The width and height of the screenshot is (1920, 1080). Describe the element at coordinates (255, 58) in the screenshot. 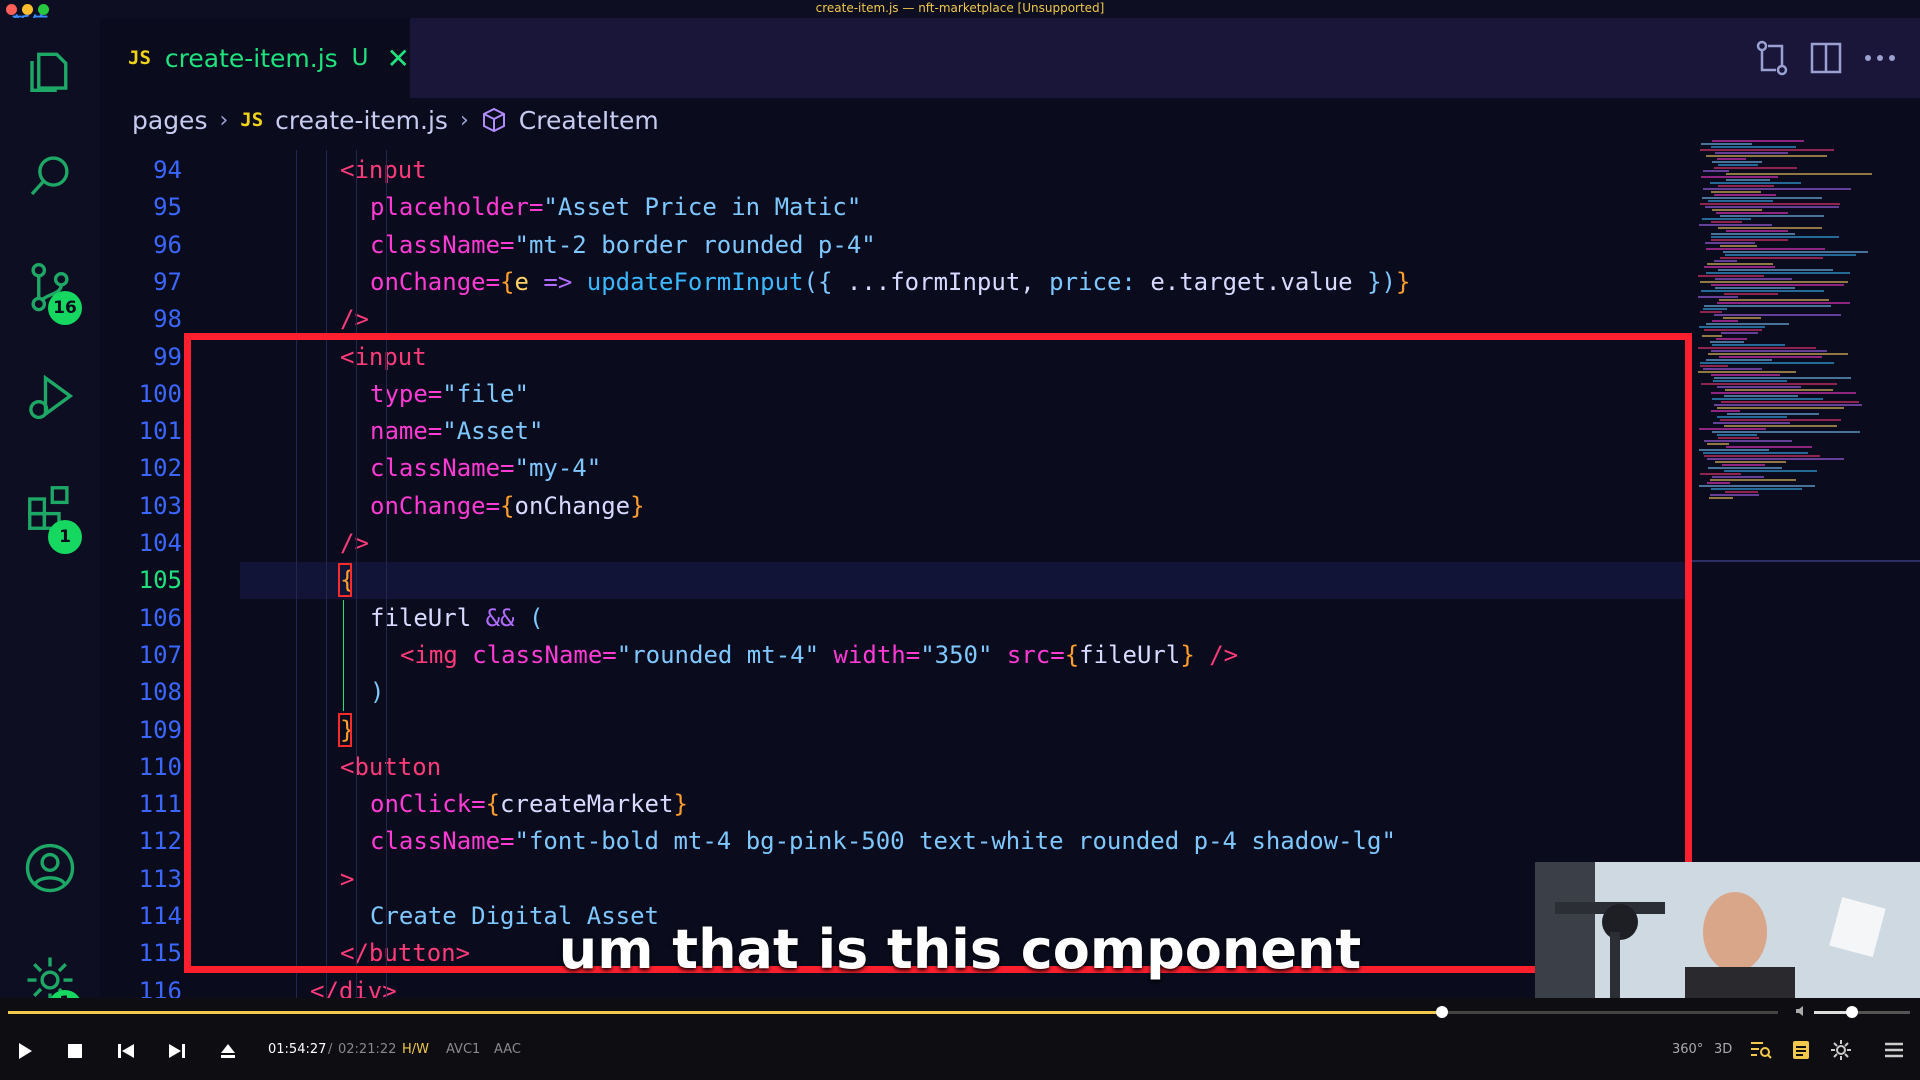

I see `tab-create-item: JS create-item.js U ✕` at that location.